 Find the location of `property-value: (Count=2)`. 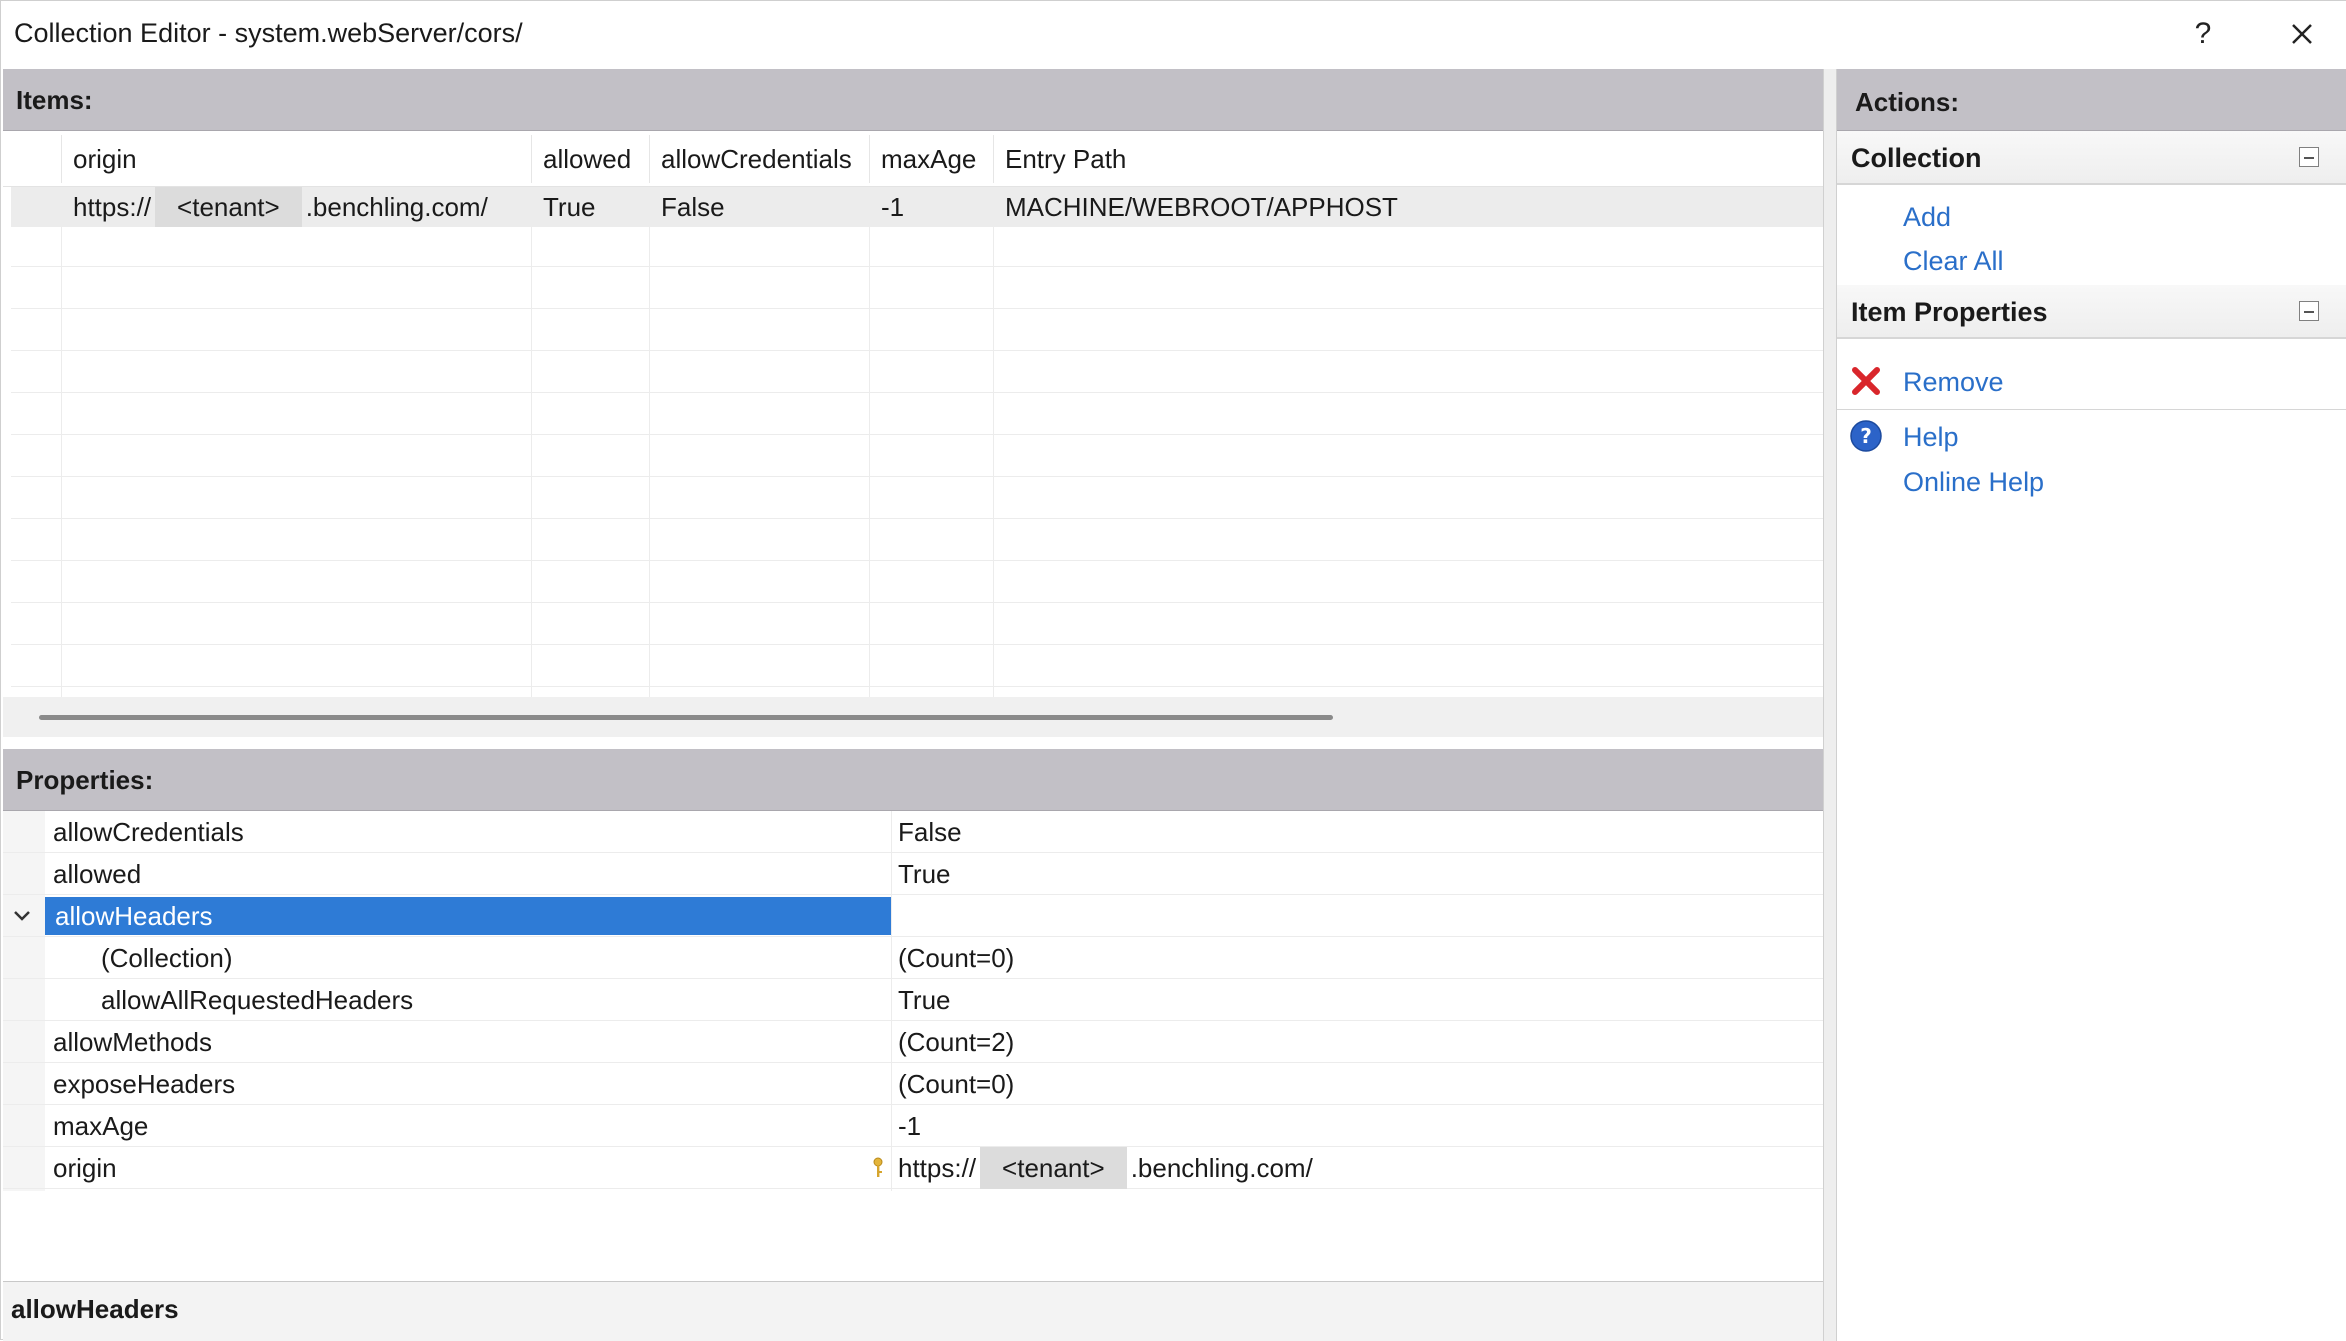

property-value: (Count=2) is located at coordinates (956, 1042).